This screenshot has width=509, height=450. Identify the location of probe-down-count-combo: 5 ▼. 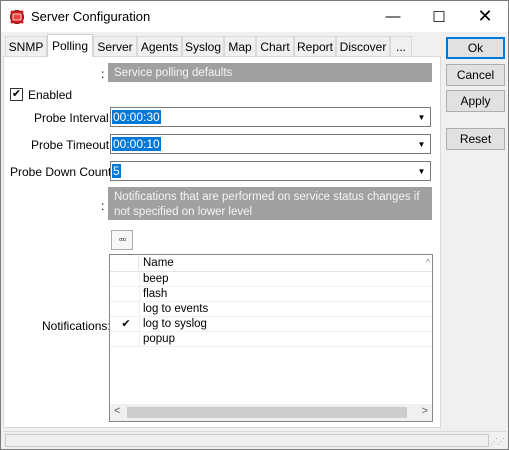
(270, 171).